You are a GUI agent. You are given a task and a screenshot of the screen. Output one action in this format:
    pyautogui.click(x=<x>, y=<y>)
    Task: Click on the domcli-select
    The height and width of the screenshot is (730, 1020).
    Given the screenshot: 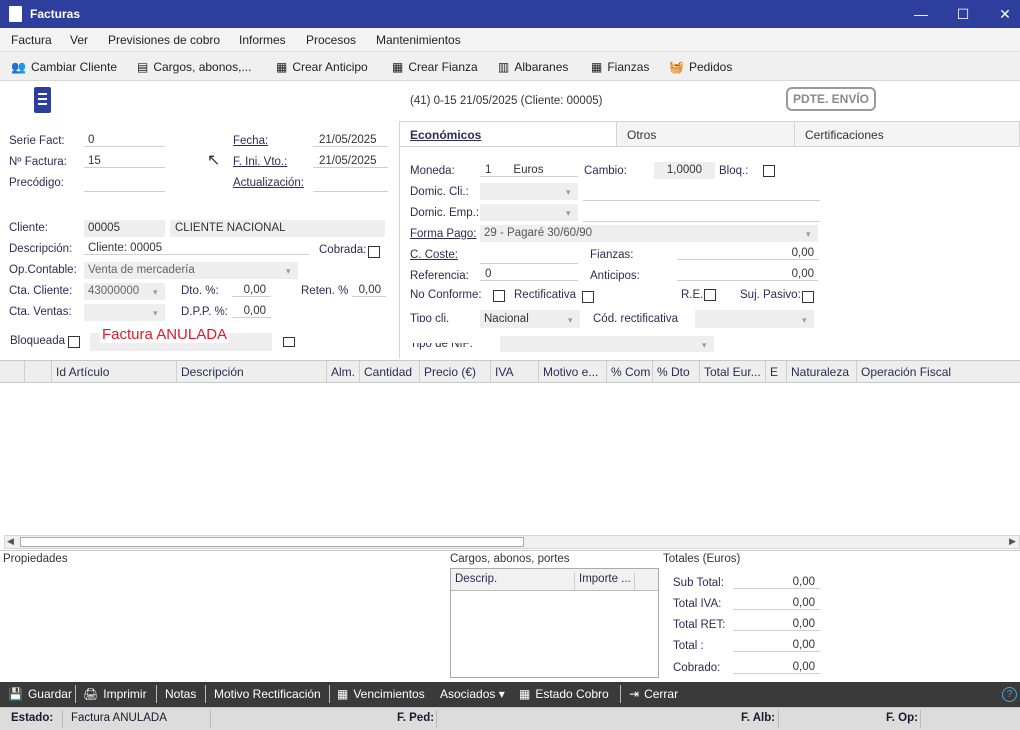 What is the action you would take?
    pyautogui.click(x=529, y=191)
    